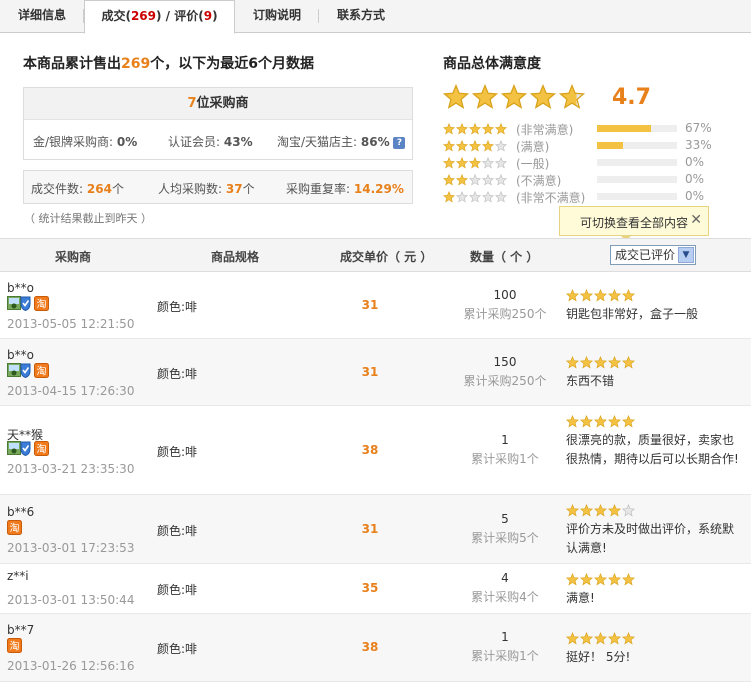 This screenshot has width=751, height=685. What do you see at coordinates (71, 323) in the screenshot?
I see `deal-date: 2013-05-05 12:21:50` at bounding box center [71, 323].